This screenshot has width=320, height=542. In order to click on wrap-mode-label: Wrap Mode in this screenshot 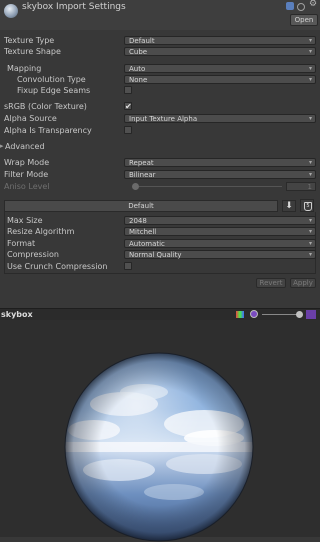, I will do `click(27, 162)`.